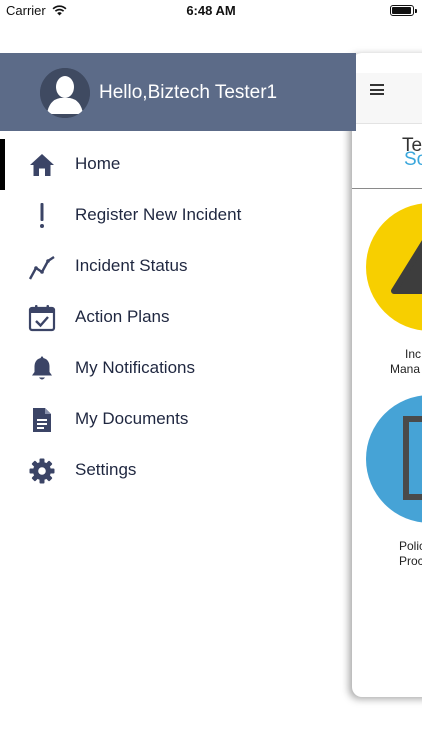 The image size is (422, 750). I want to click on menu-label-register-incident: Register New Incident, so click(158, 214).